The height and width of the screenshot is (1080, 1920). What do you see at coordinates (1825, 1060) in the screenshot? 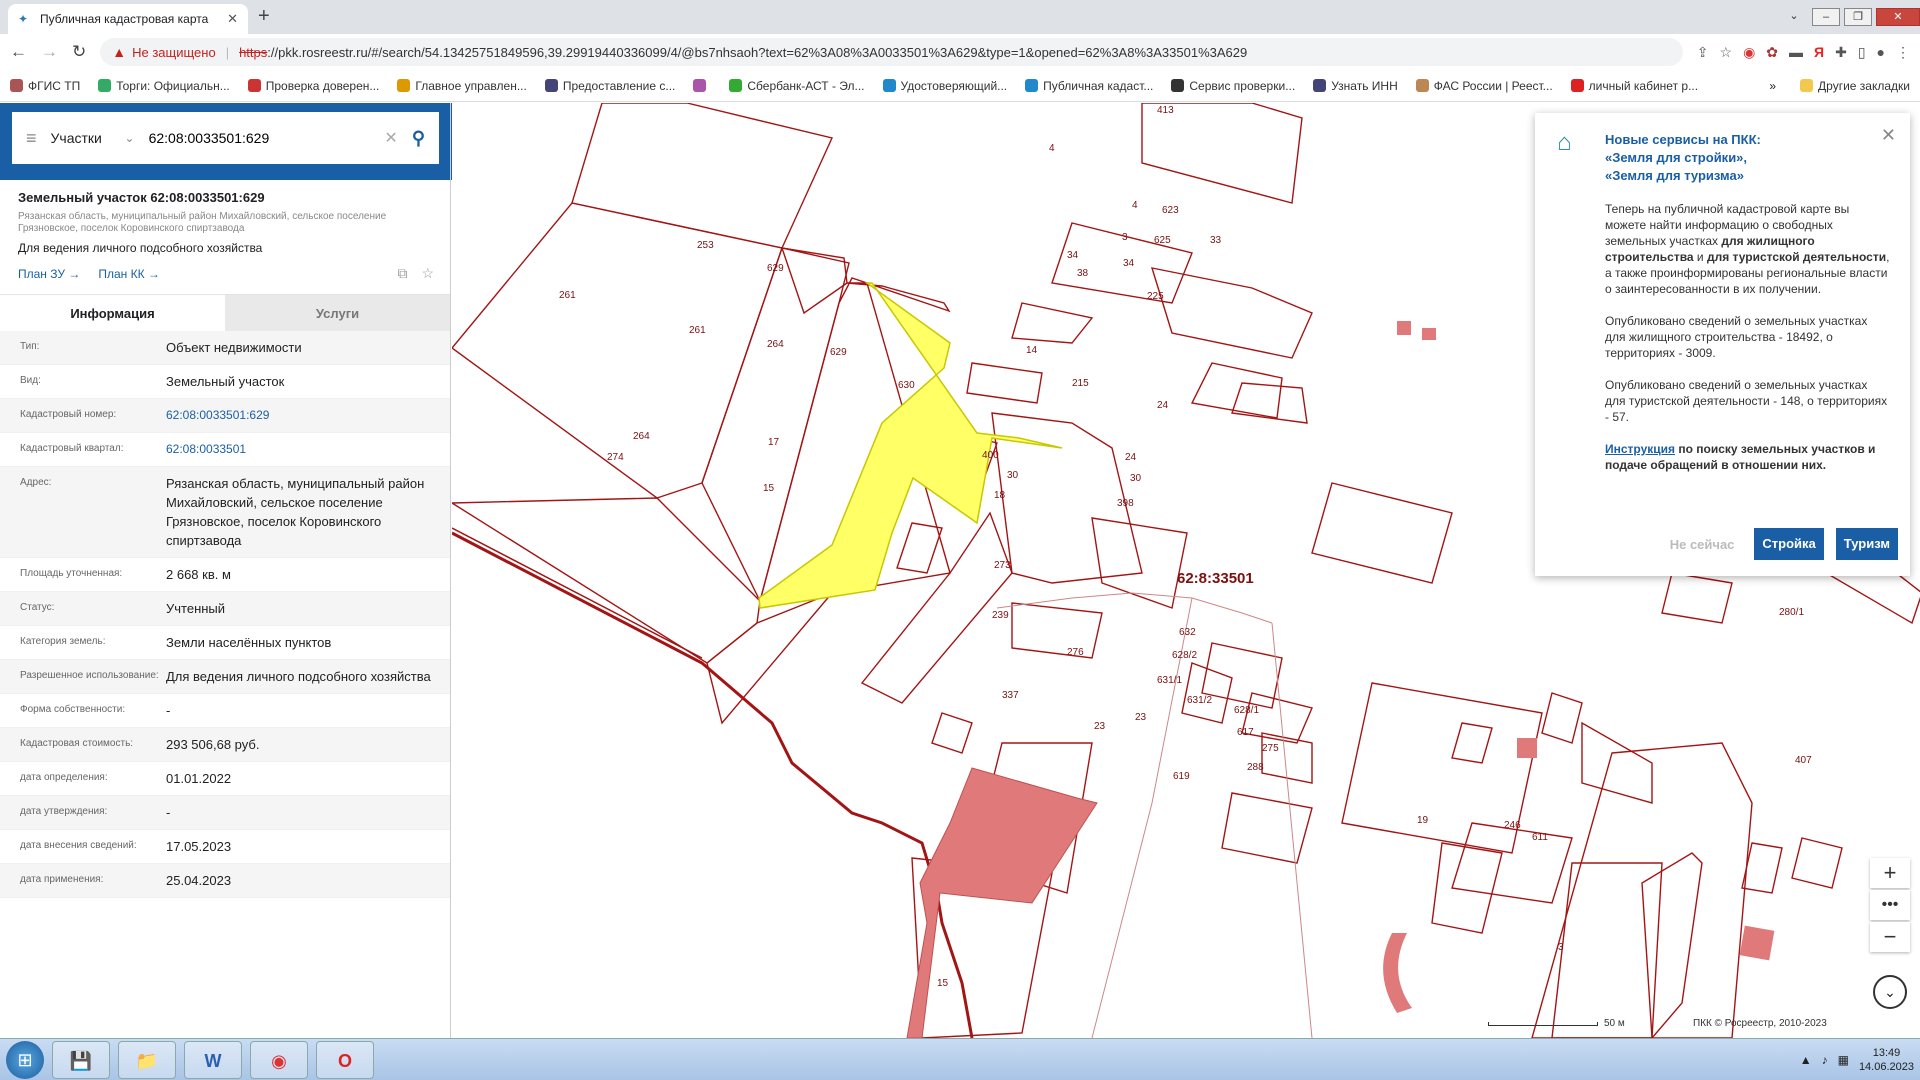
I see `volume-icon: ♪` at bounding box center [1825, 1060].